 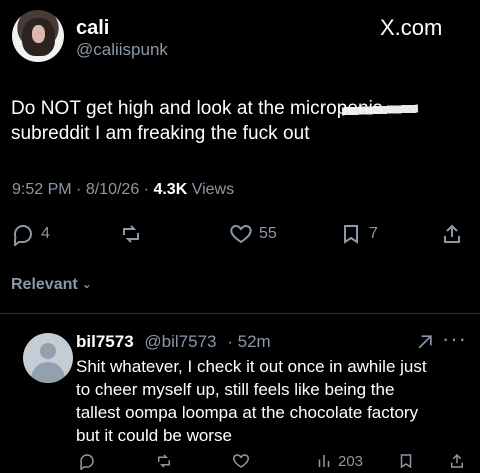 What do you see at coordinates (268, 233) in the screenshot?
I see `like-count: 55` at bounding box center [268, 233].